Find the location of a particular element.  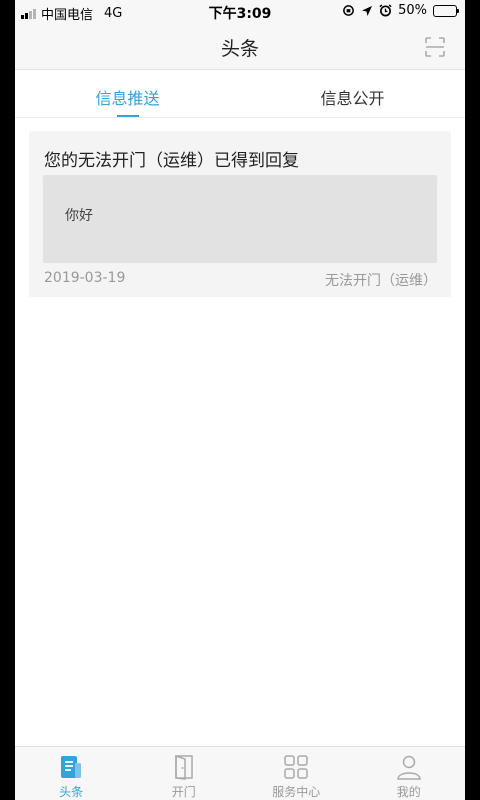

nav-label-door: 开门 is located at coordinates (183, 792).